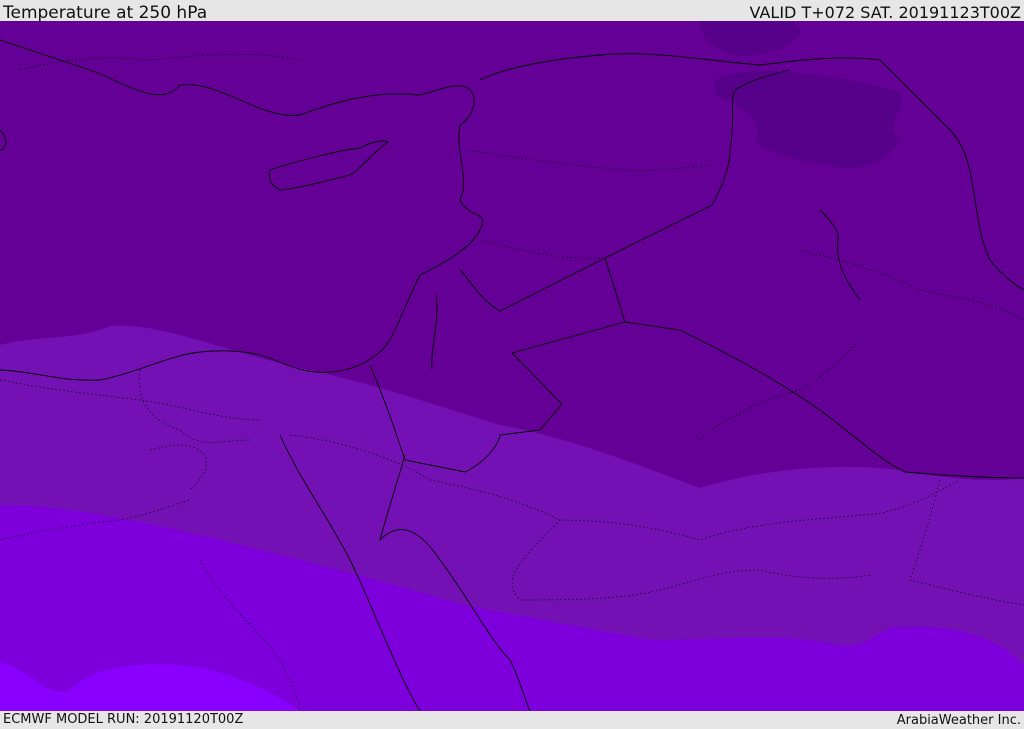 Image resolution: width=1024 pixels, height=729 pixels. Describe the element at coordinates (105, 13) in the screenshot. I see `map-title: Temperature at 250 hPa` at that location.